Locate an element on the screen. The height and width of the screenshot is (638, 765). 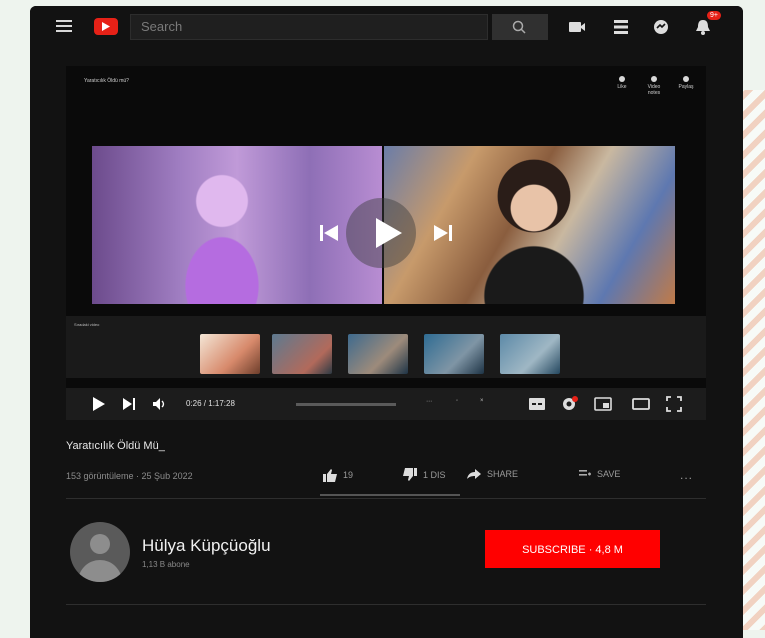
create-video-icon is located at coordinates (577, 27).